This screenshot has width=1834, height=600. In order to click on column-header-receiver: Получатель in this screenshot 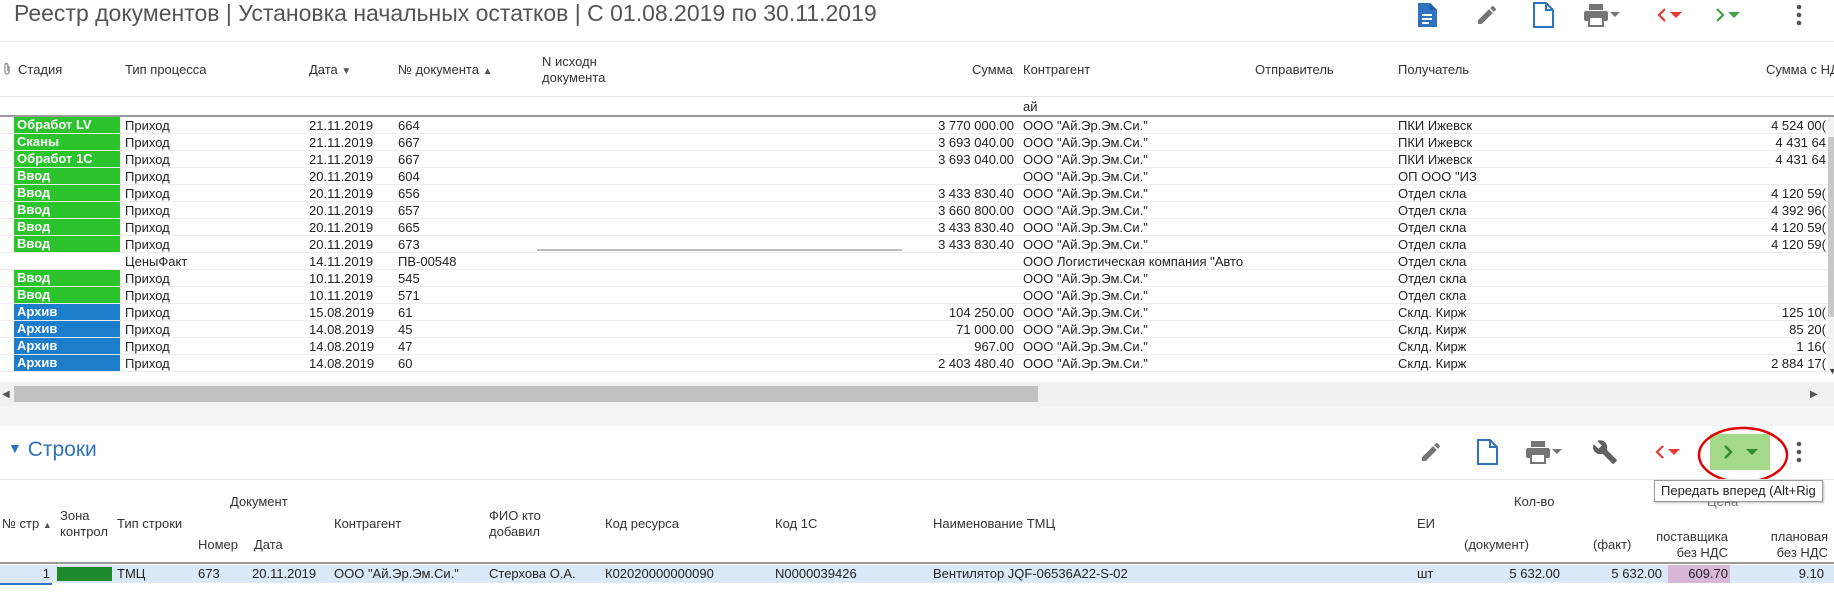, I will do `click(1433, 70)`.